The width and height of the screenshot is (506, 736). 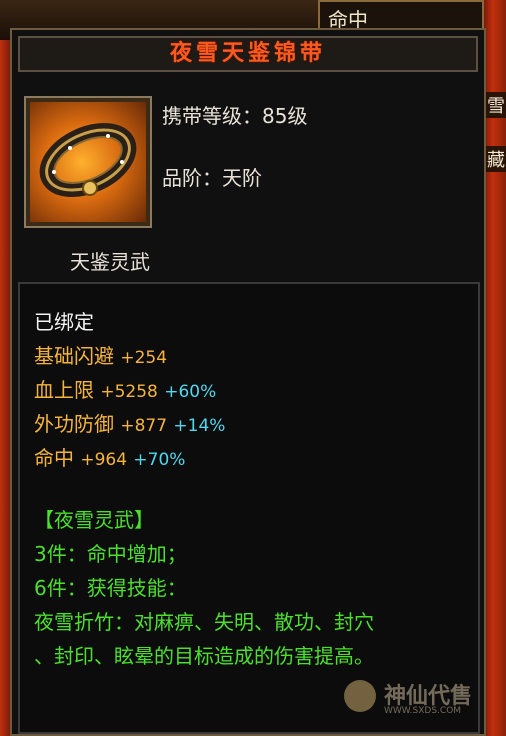 I want to click on item-icon-frame, so click(x=88, y=162).